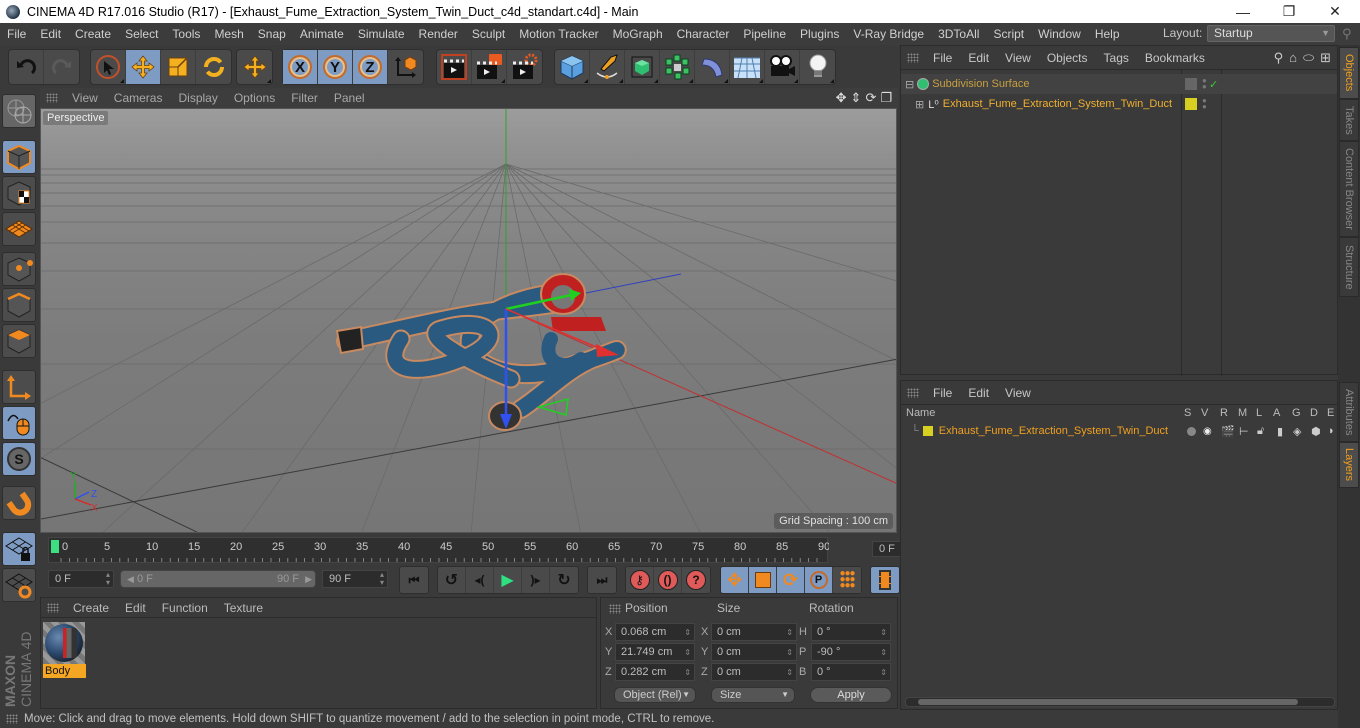 The width and height of the screenshot is (1360, 728). I want to click on menu-simulate: Simulate, so click(381, 34).